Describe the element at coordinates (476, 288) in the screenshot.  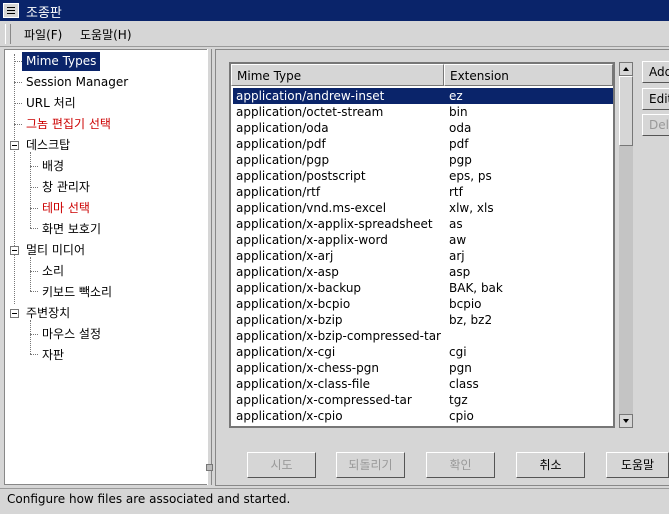
I see `extension-cell: BAK, bak` at that location.